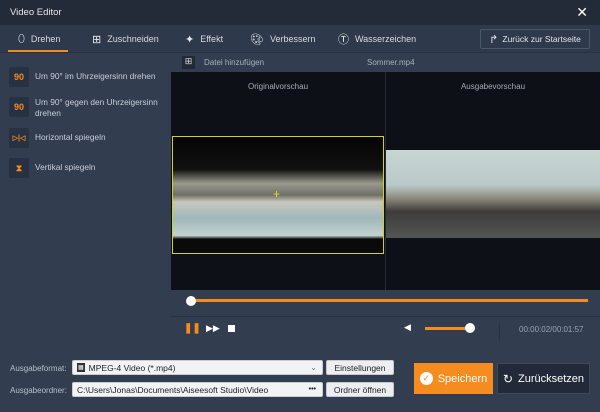  I want to click on chevron-down-icon: ⌄, so click(313, 367).